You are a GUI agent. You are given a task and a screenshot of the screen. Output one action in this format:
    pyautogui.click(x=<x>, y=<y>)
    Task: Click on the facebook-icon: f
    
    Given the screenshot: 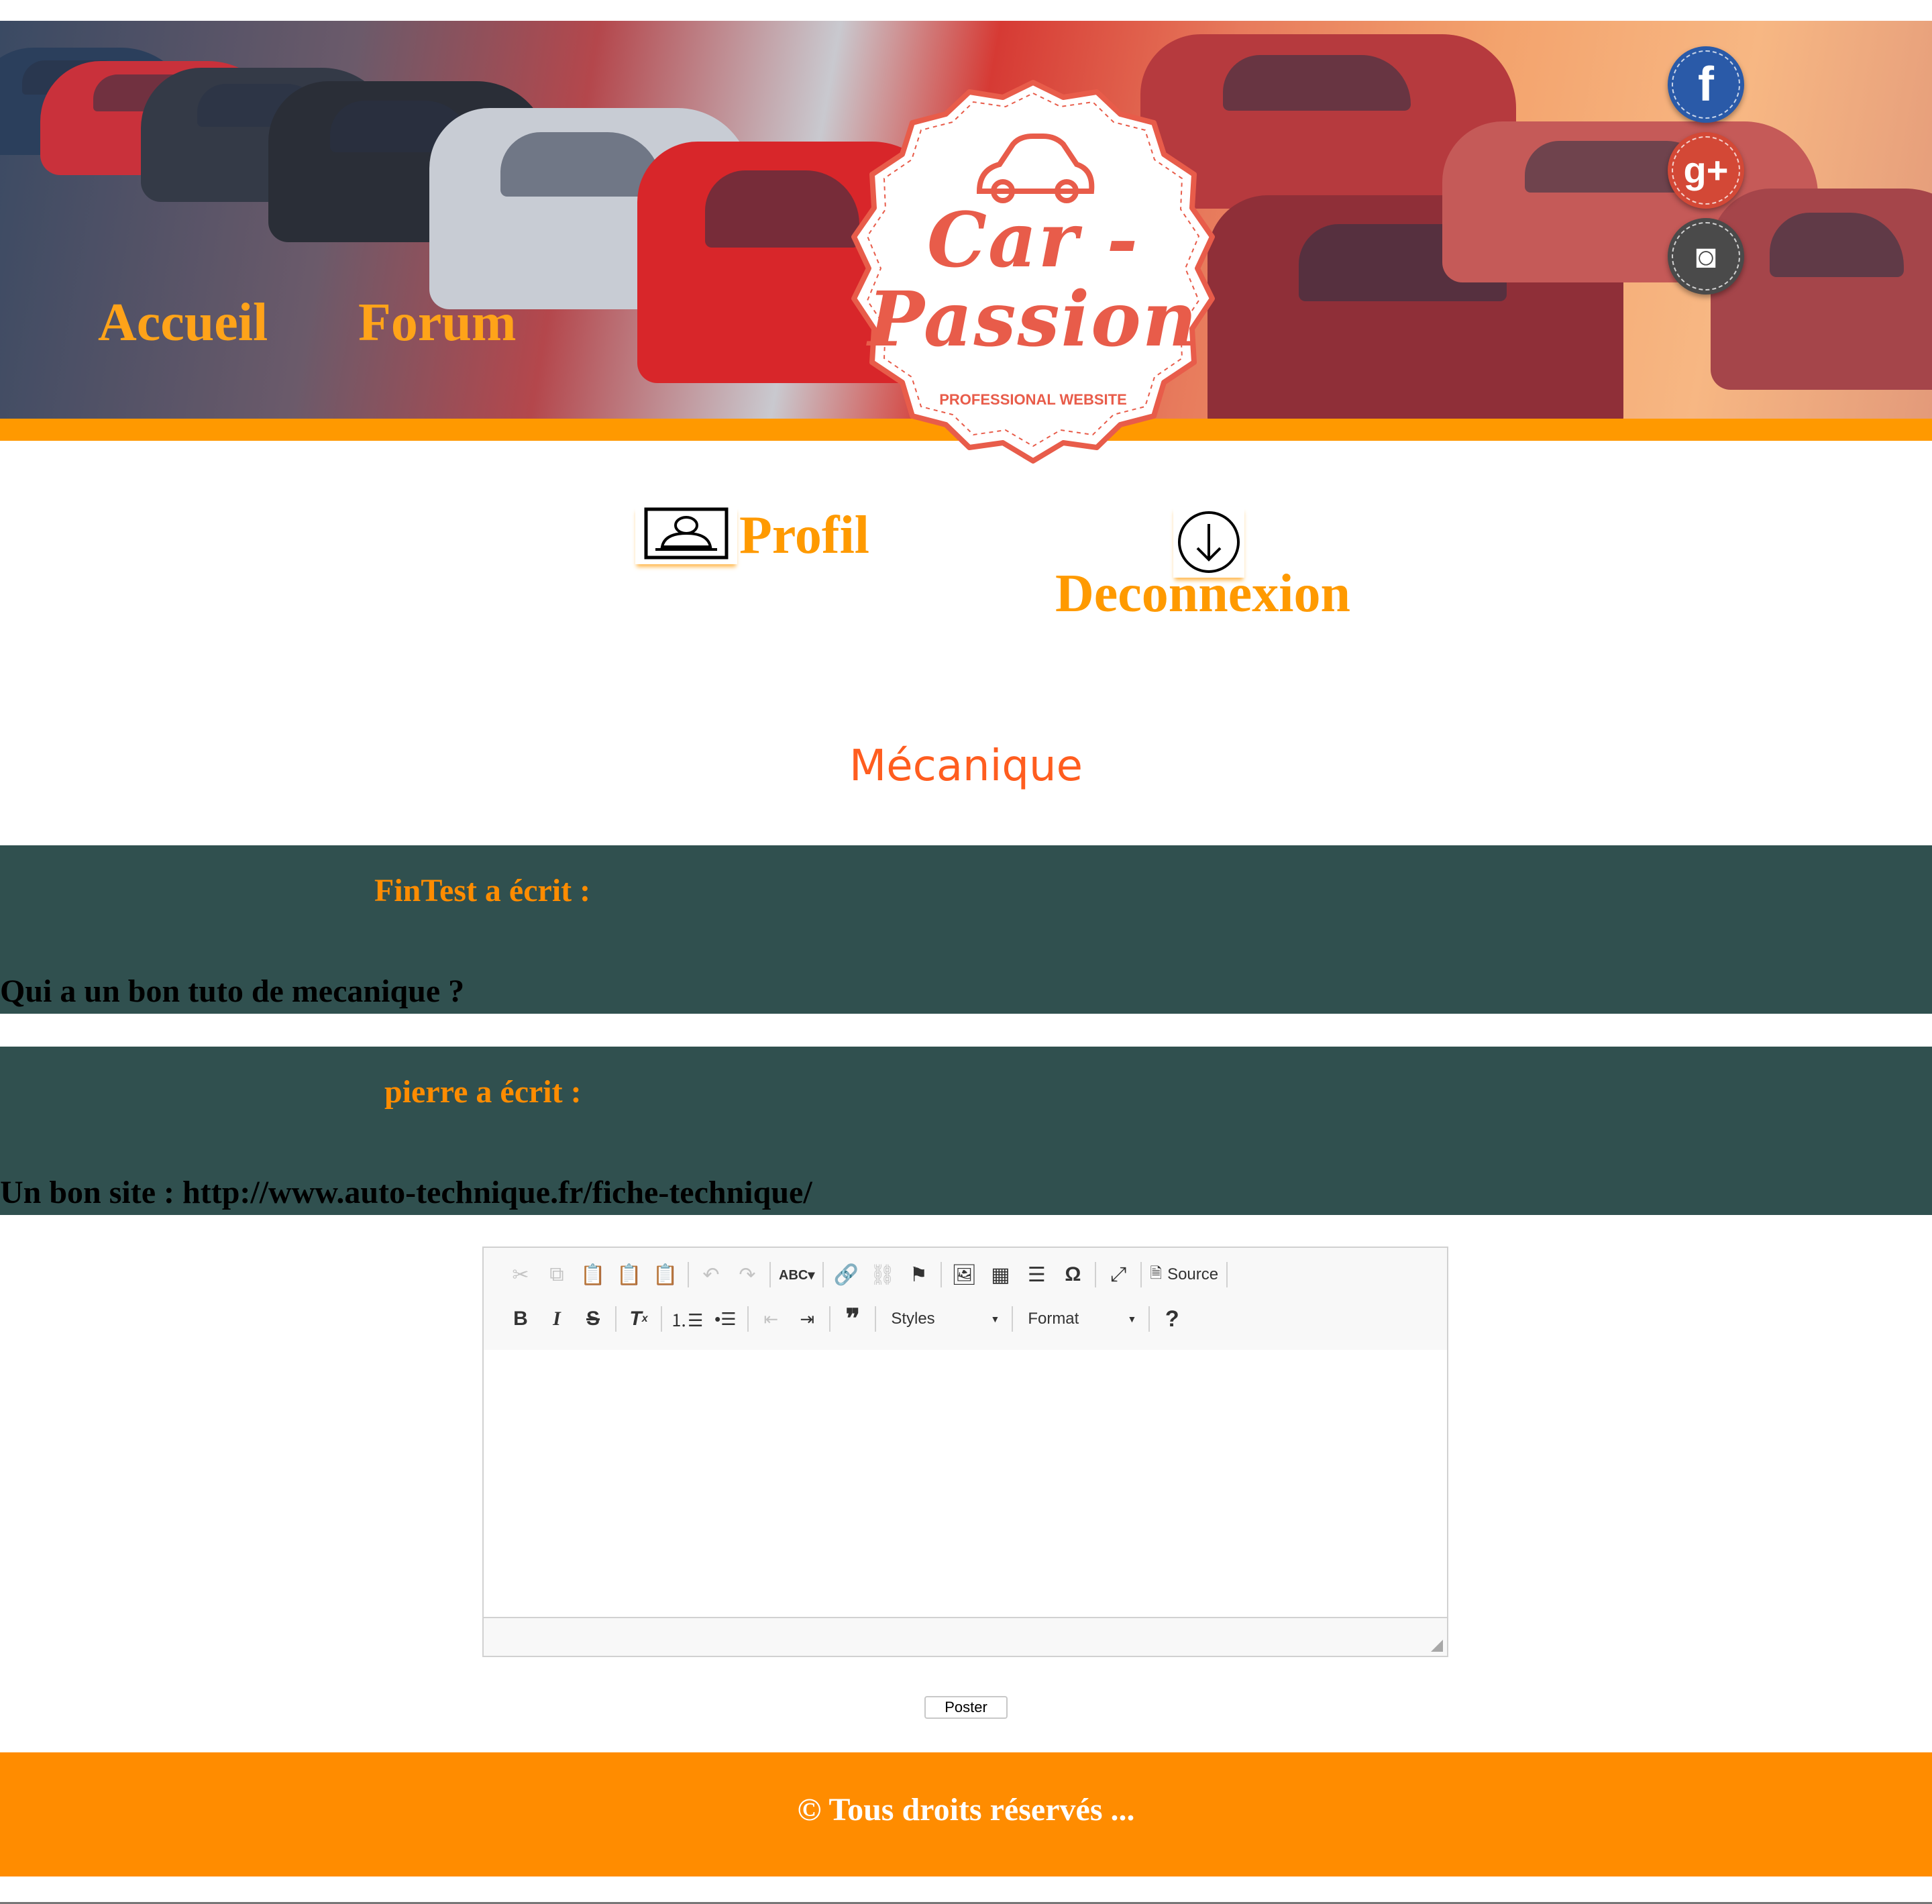 What is the action you would take?
    pyautogui.click(x=1706, y=84)
    